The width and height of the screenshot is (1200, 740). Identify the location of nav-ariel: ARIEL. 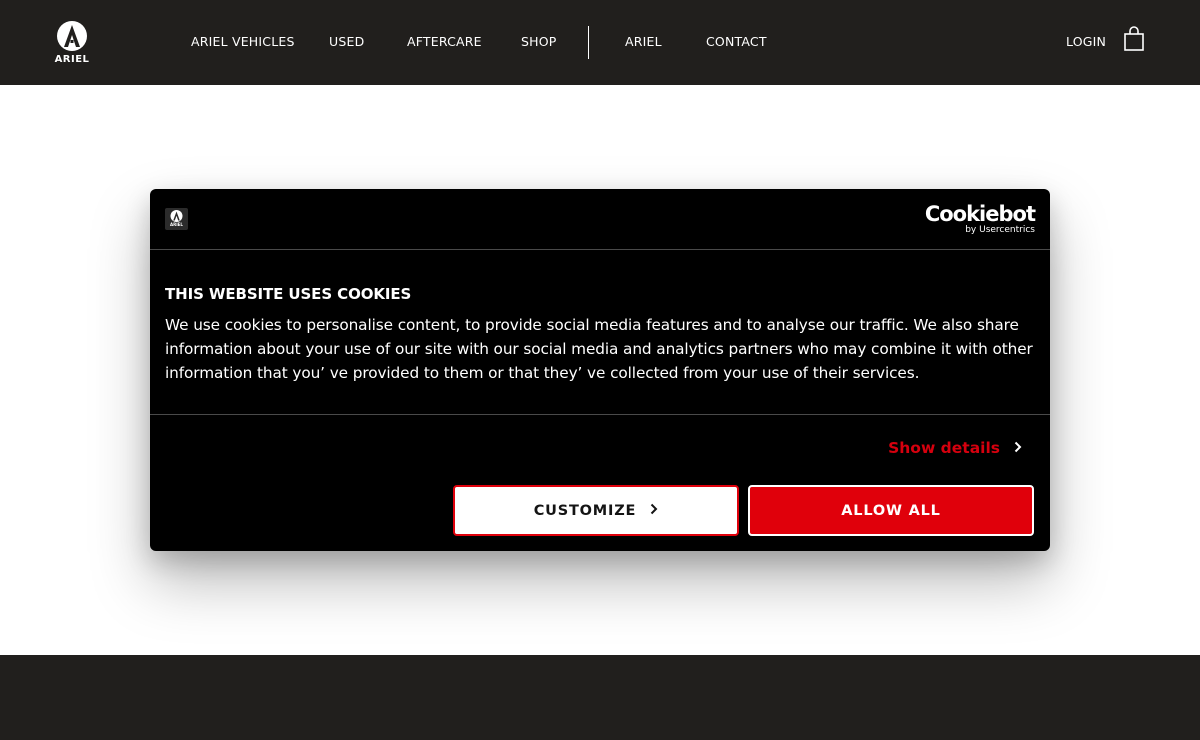
(643, 41).